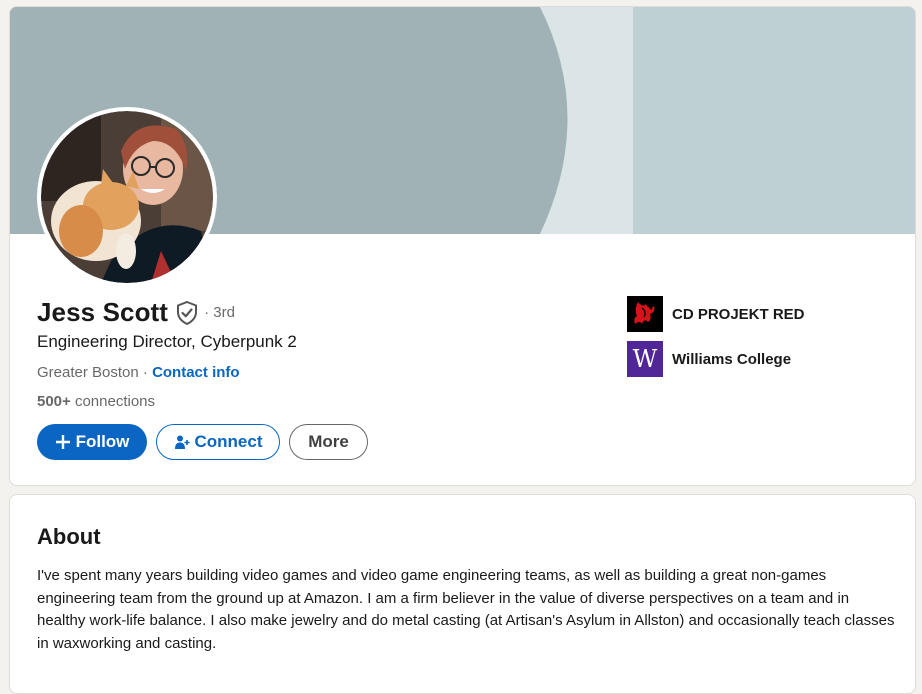  What do you see at coordinates (113, 401) in the screenshot?
I see `connections-label: connections` at bounding box center [113, 401].